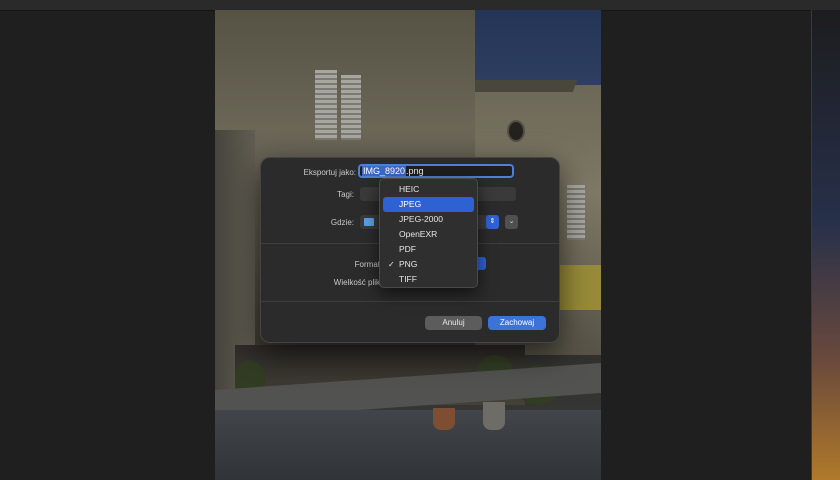 Image resolution: width=840 pixels, height=480 pixels. I want to click on format-option-pdf: PDF, so click(428, 249).